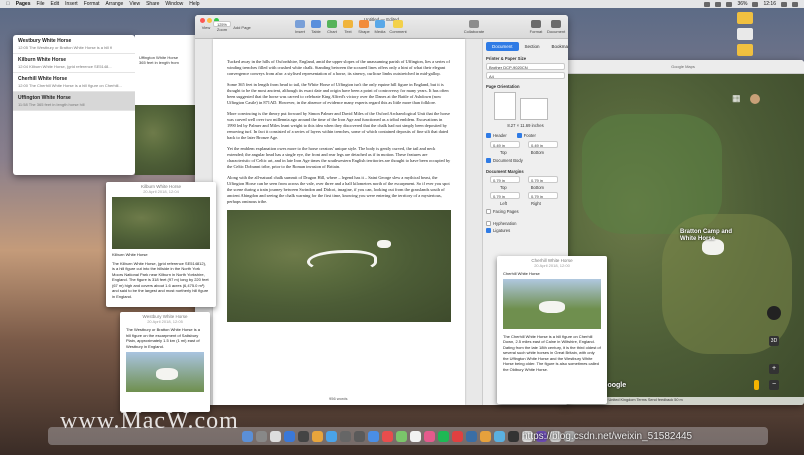 This screenshot has height=455, width=804. I want to click on word-count: 956 words, so click(338, 398).